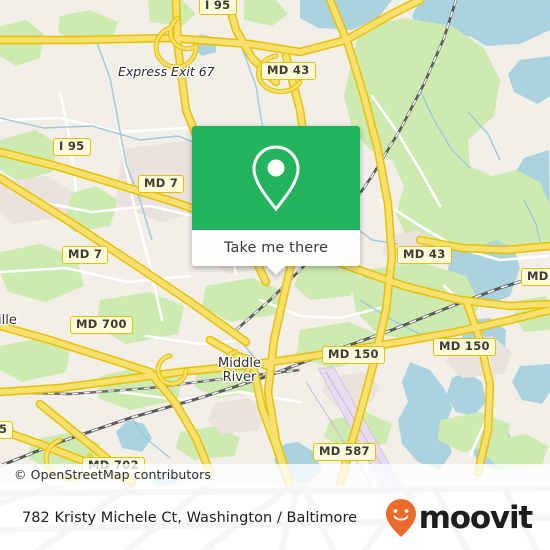  Describe the element at coordinates (400, 518) in the screenshot. I see `moovit-smiley-pin-icon` at that location.